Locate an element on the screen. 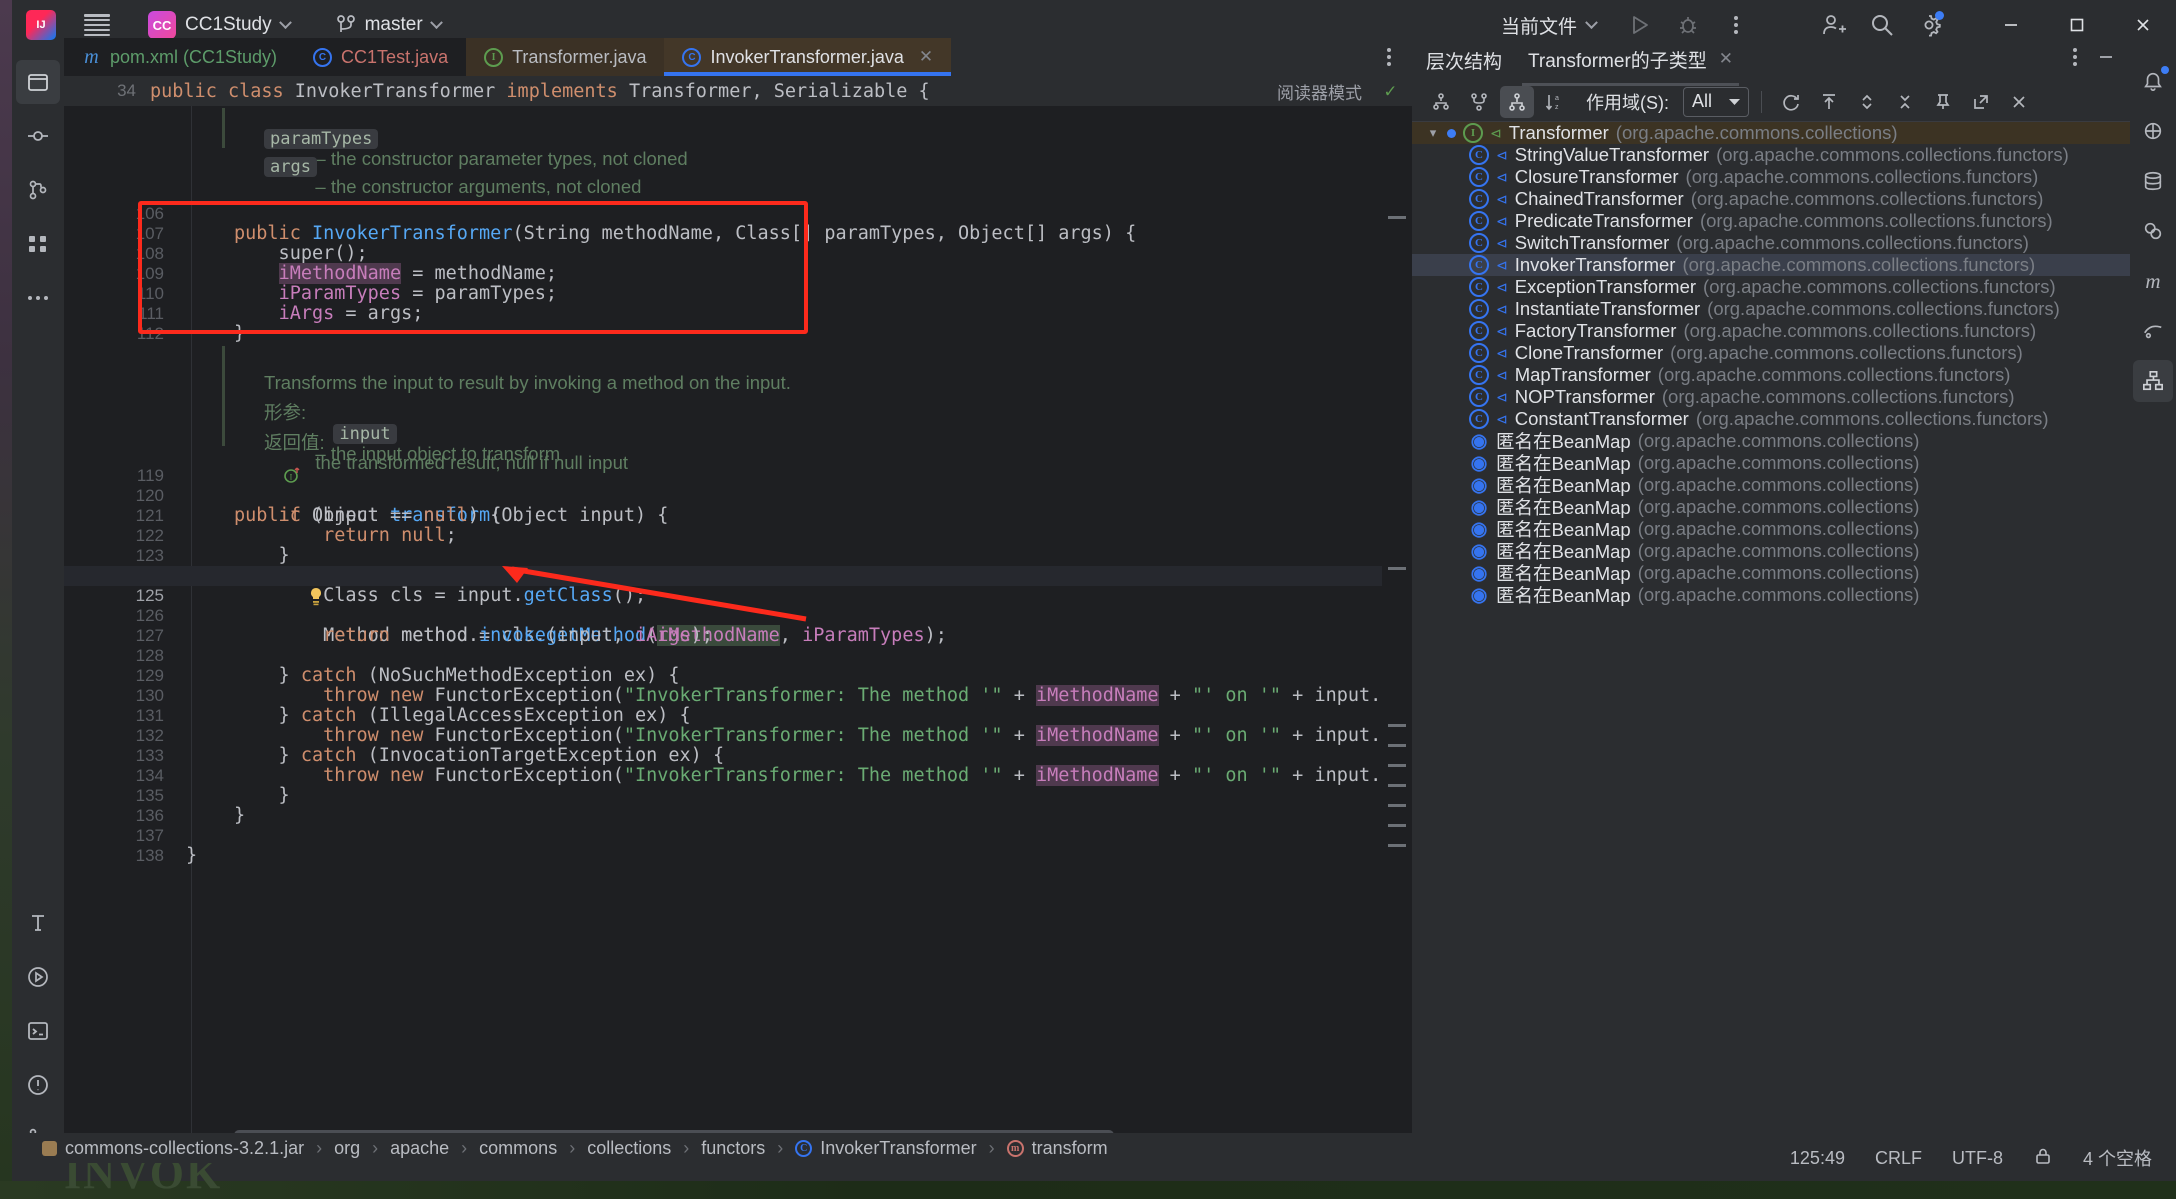 The width and height of the screenshot is (2176, 1199). hierarchy-icon is located at coordinates (2153, 381).